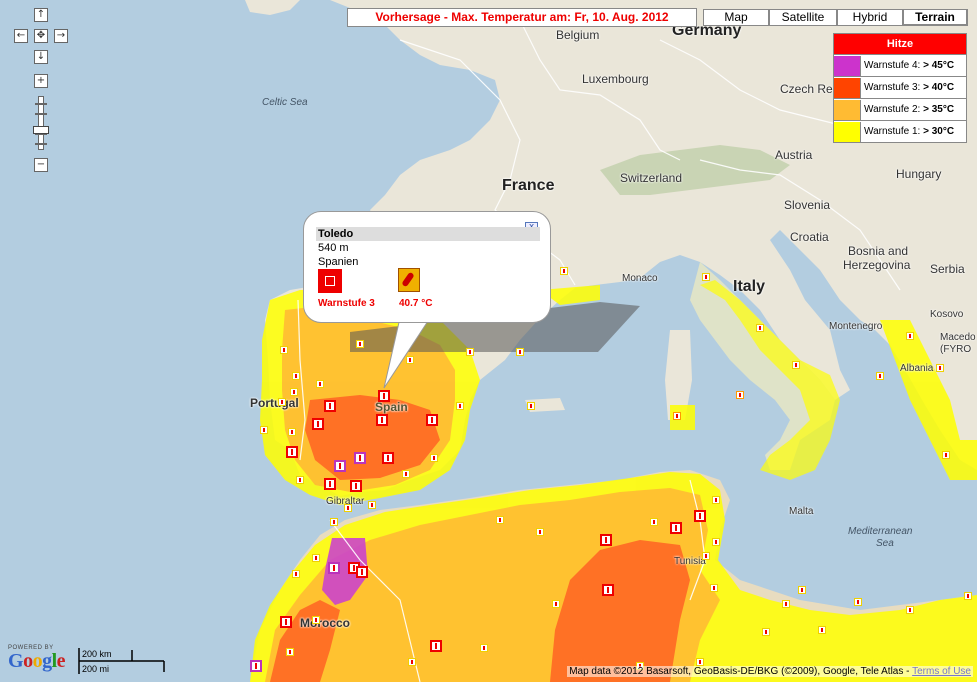  I want to click on zoom-in-button: +, so click(41, 81).